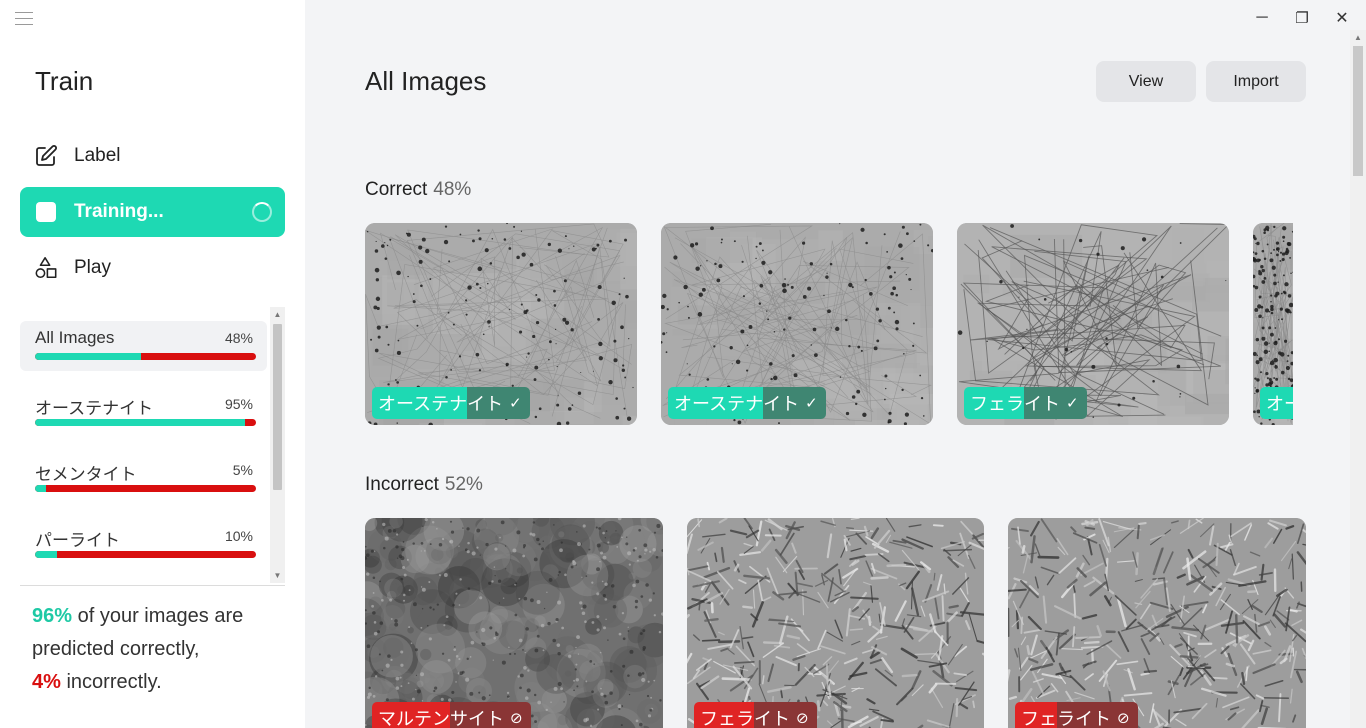 The image size is (1366, 728). I want to click on view-button: View, so click(1146, 81).